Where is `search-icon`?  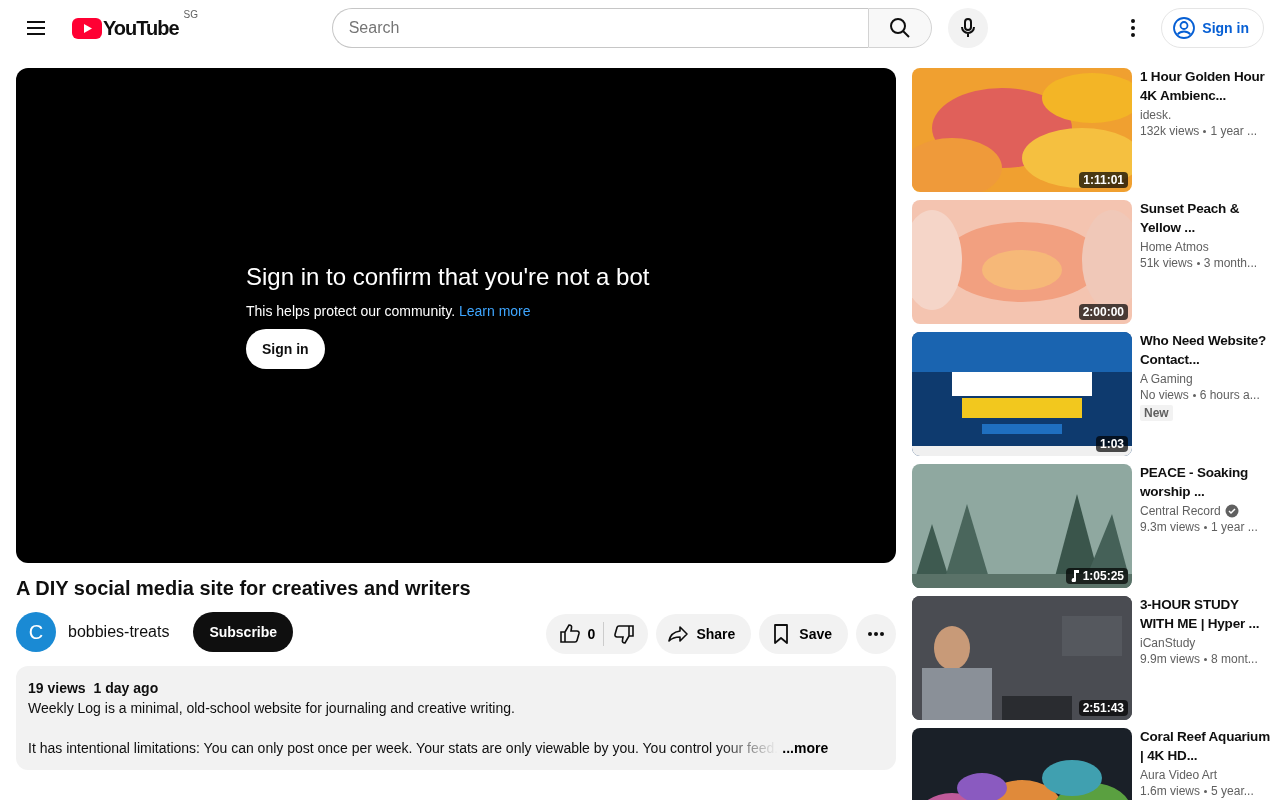
search-icon is located at coordinates (899, 28).